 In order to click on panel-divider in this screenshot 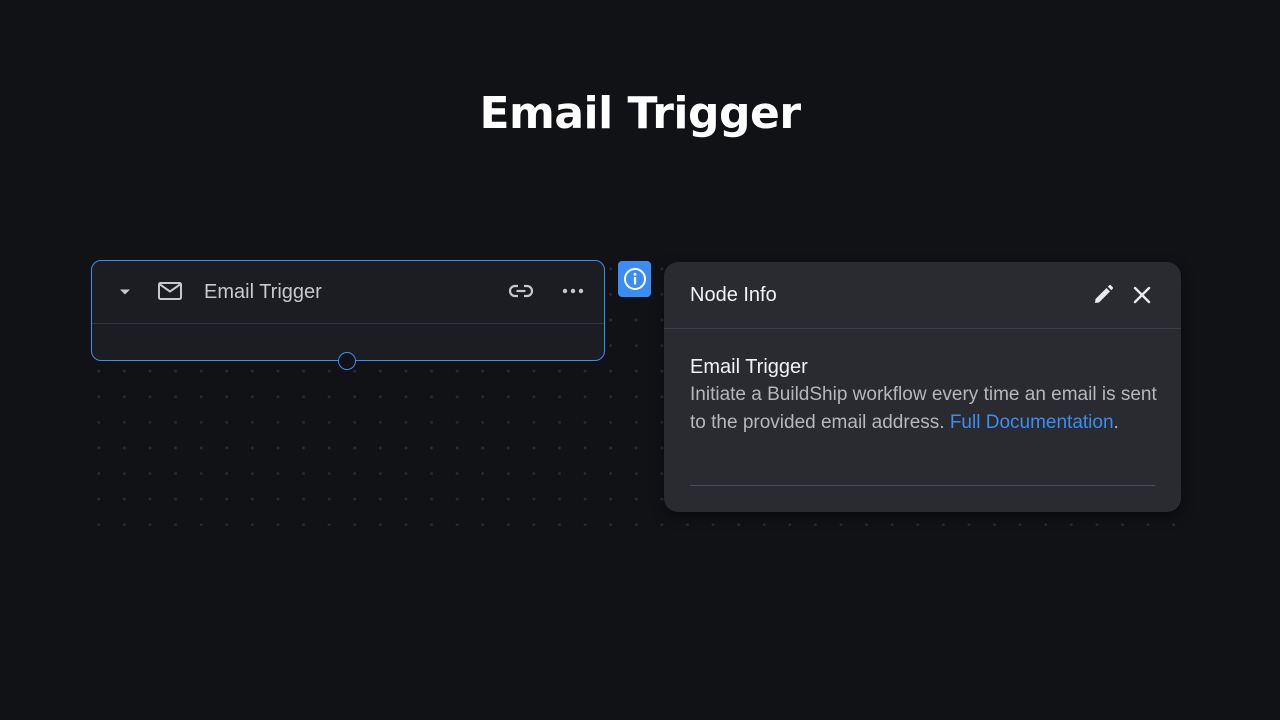, I will do `click(922, 485)`.